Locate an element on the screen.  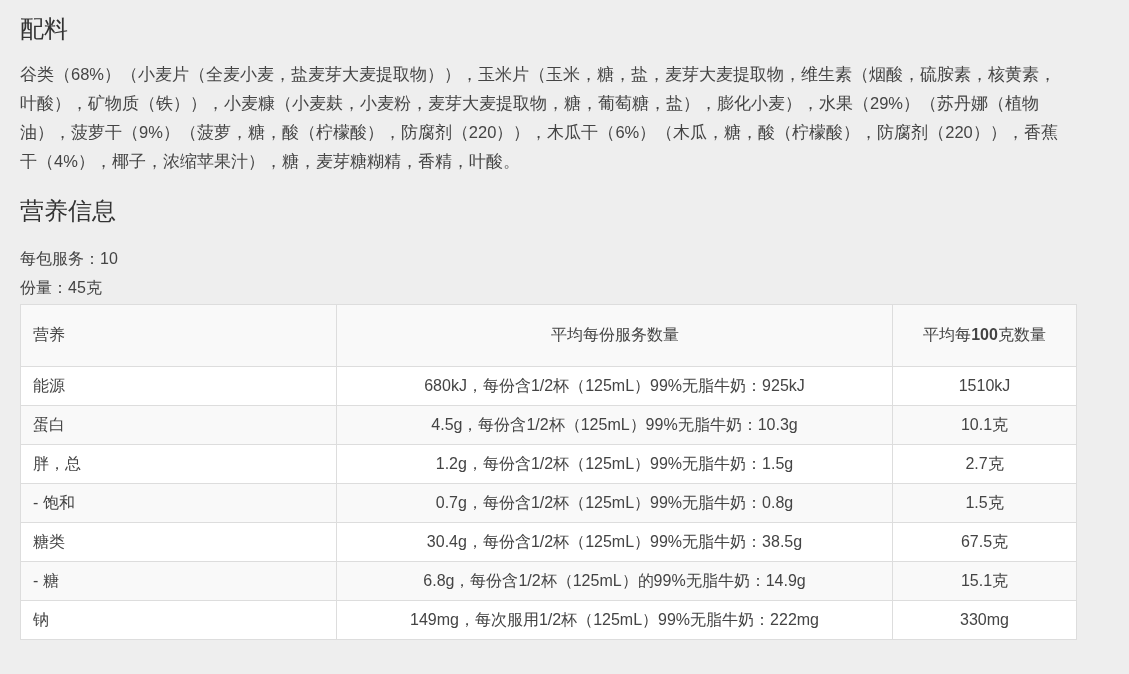
table-cell: 蛋白 is located at coordinates (178, 425).